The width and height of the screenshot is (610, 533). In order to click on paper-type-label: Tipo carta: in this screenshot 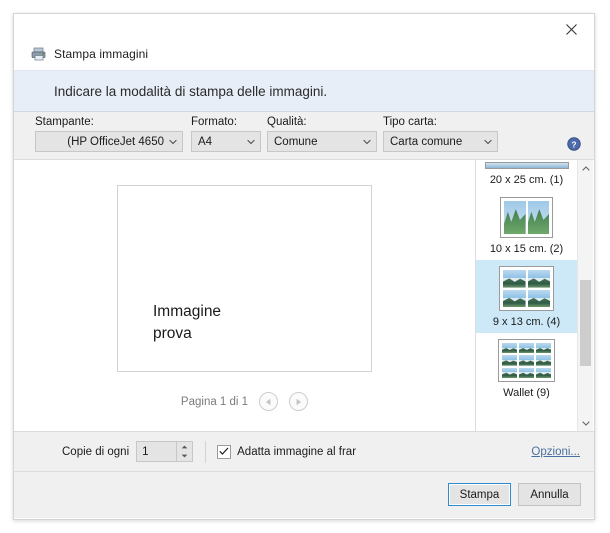, I will do `click(410, 122)`.